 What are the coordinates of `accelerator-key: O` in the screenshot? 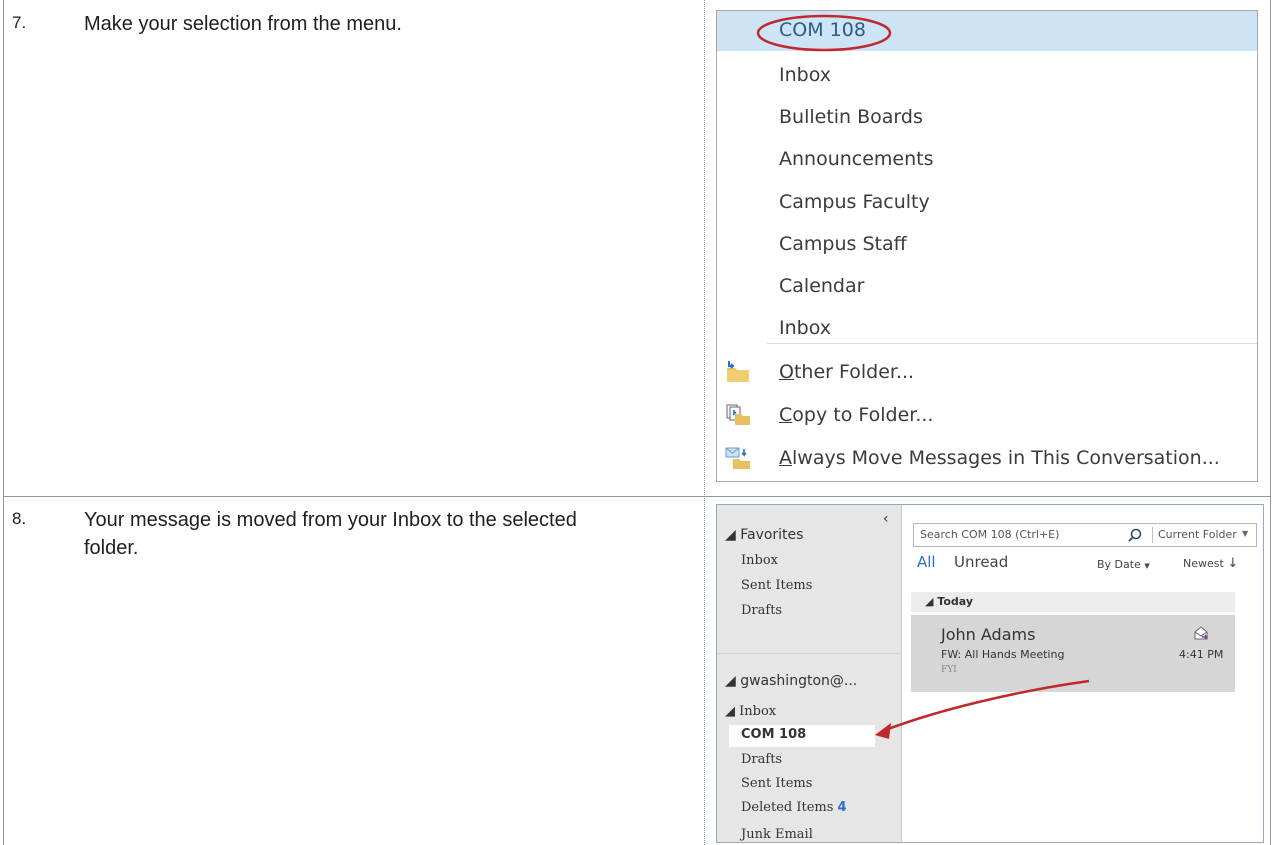 It's located at (786, 372).